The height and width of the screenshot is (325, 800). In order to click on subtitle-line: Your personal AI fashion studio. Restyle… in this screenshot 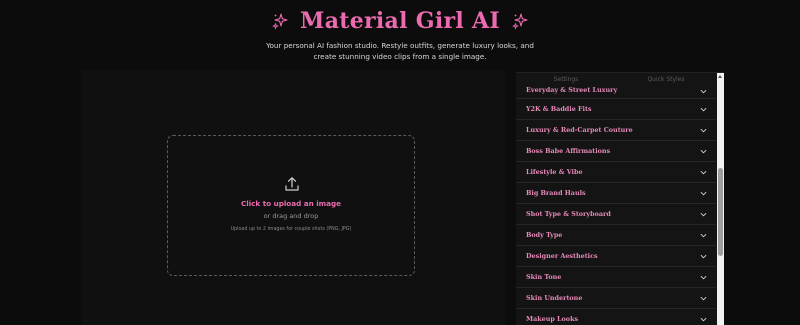, I will do `click(400, 45)`.